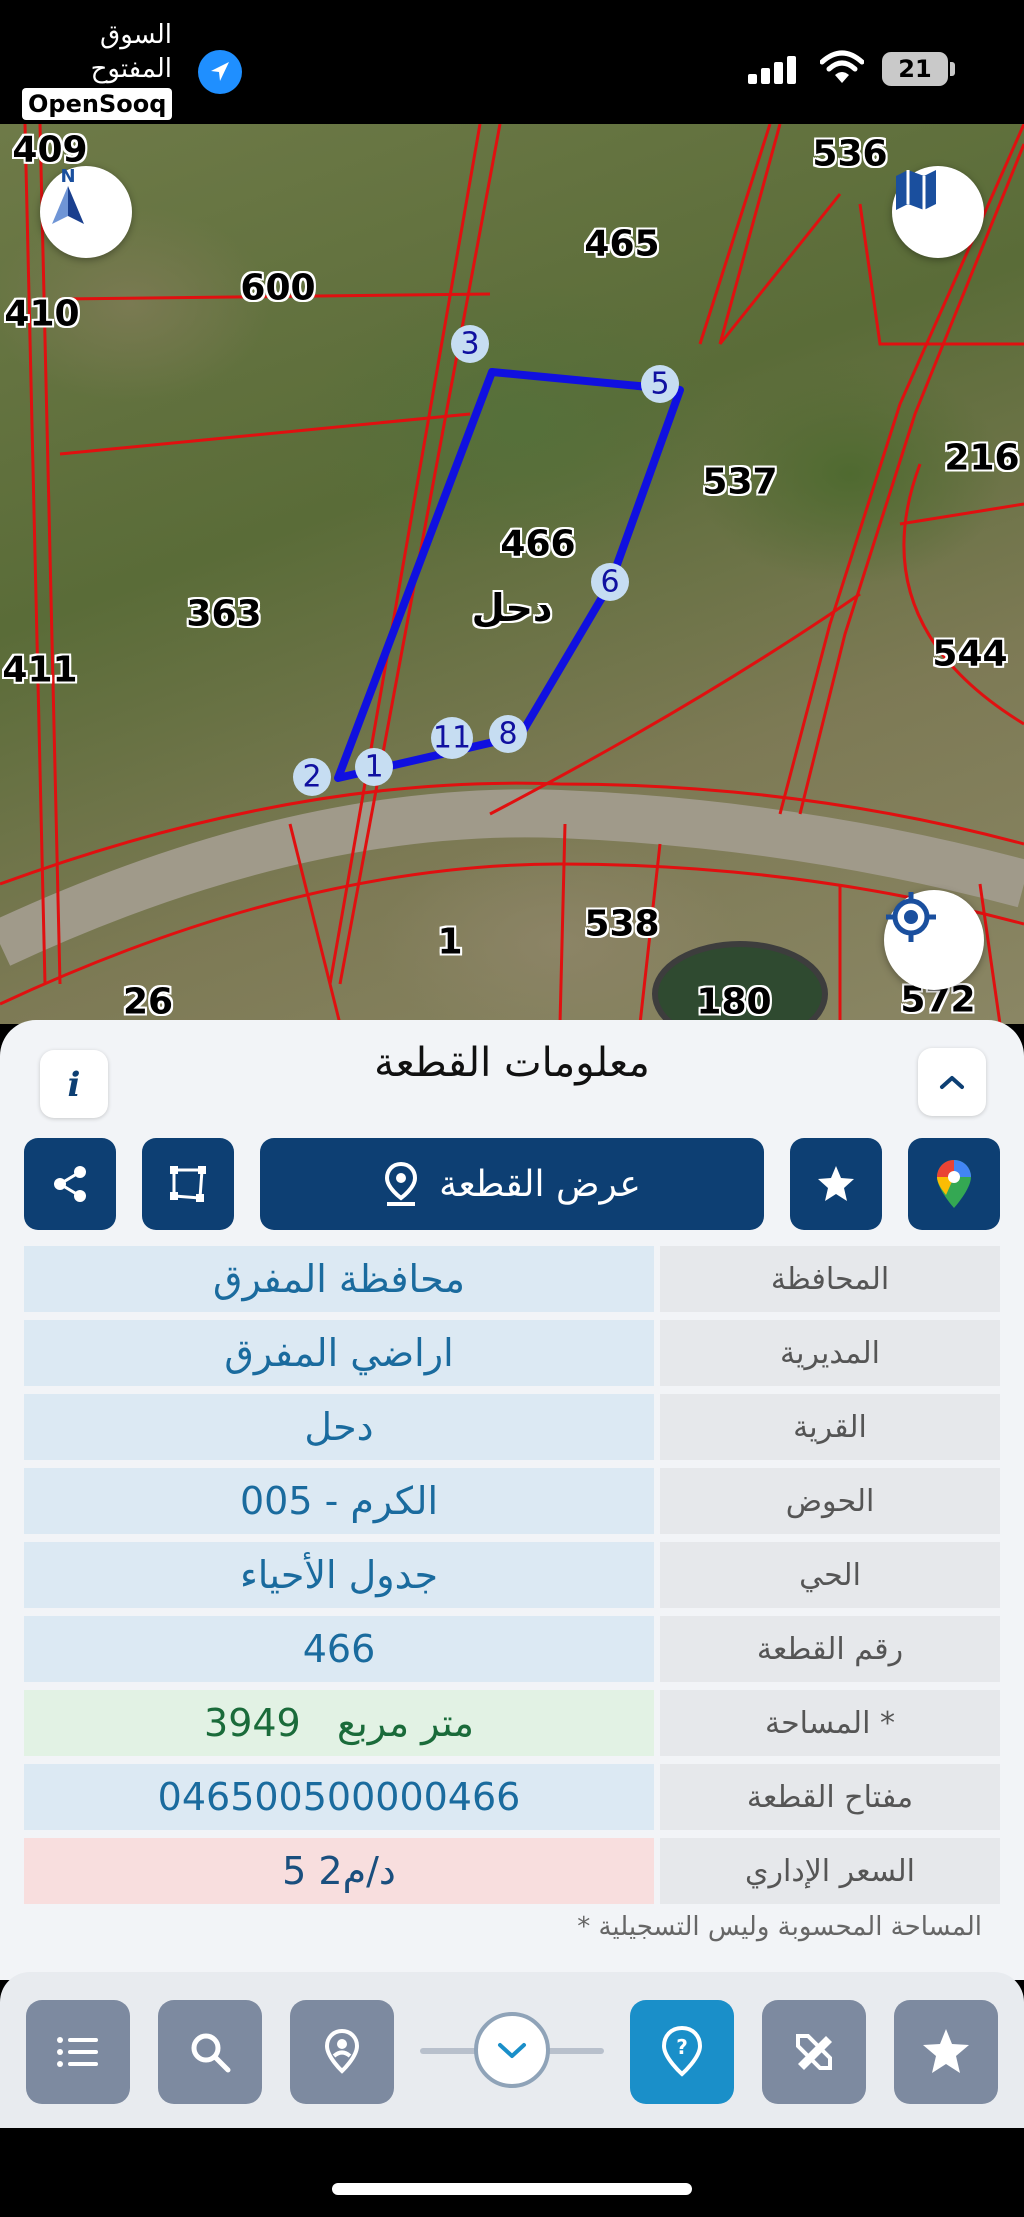 The width and height of the screenshot is (1024, 2217). Describe the element at coordinates (916, 190) in the screenshot. I see `map-icon` at that location.